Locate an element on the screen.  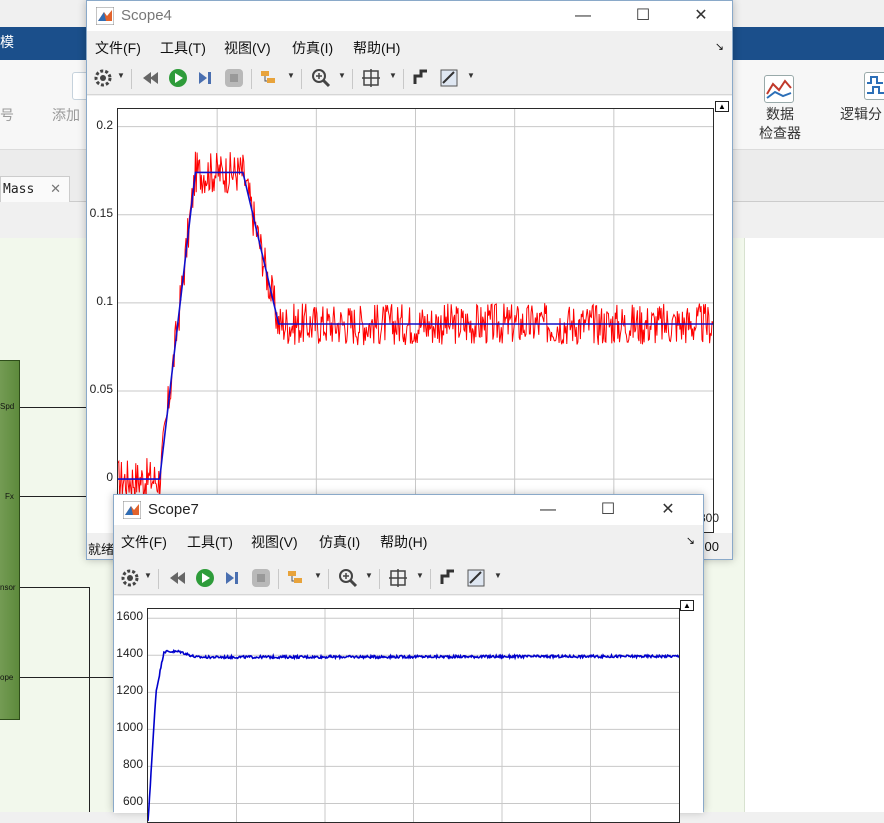
scope7-toolbar: ▼ ▼ ▼ ▼ ▼ is located at coordinates (408, 578).